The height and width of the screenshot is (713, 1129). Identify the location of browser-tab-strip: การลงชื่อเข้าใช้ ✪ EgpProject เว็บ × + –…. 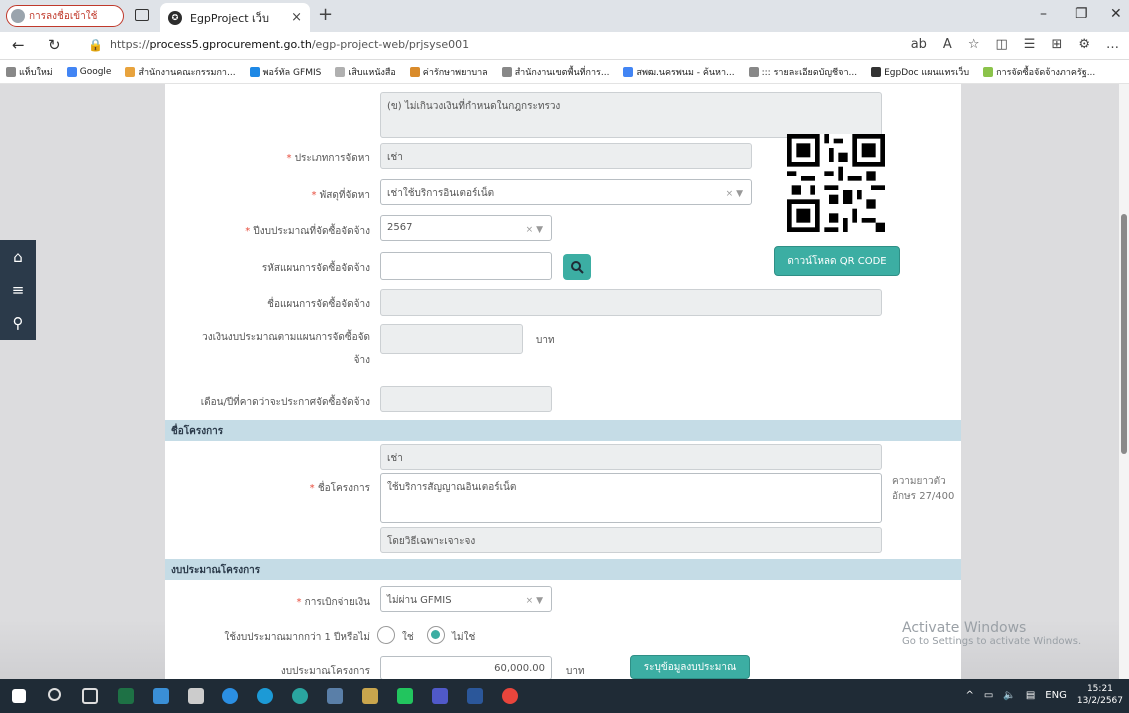
(564, 16).